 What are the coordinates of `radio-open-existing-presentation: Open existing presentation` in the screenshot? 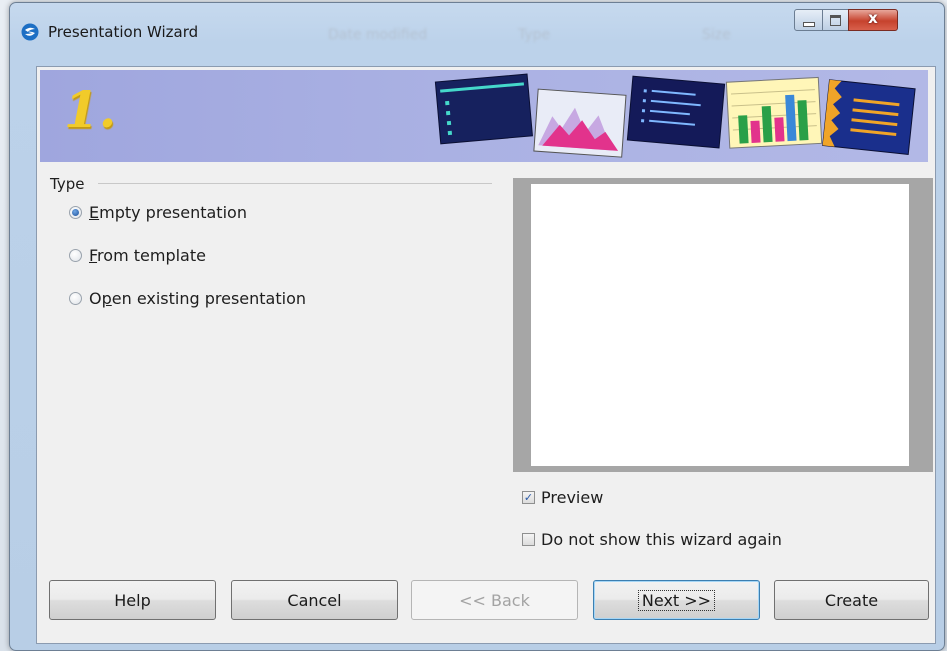 It's located at (187, 298).